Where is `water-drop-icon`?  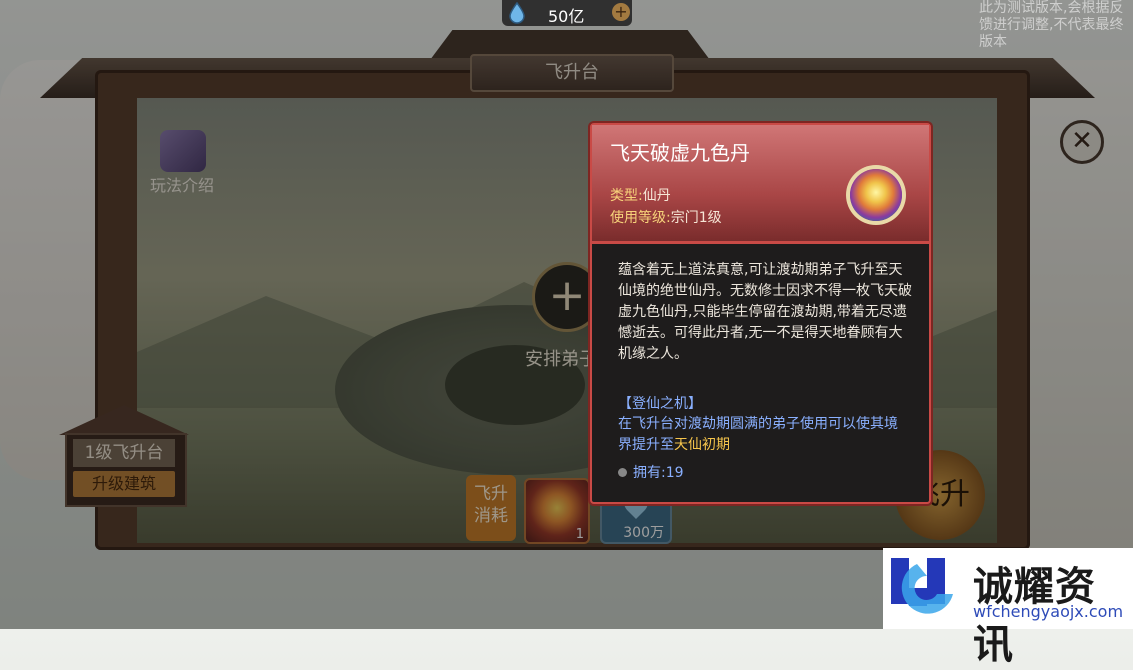 water-drop-icon is located at coordinates (517, 12).